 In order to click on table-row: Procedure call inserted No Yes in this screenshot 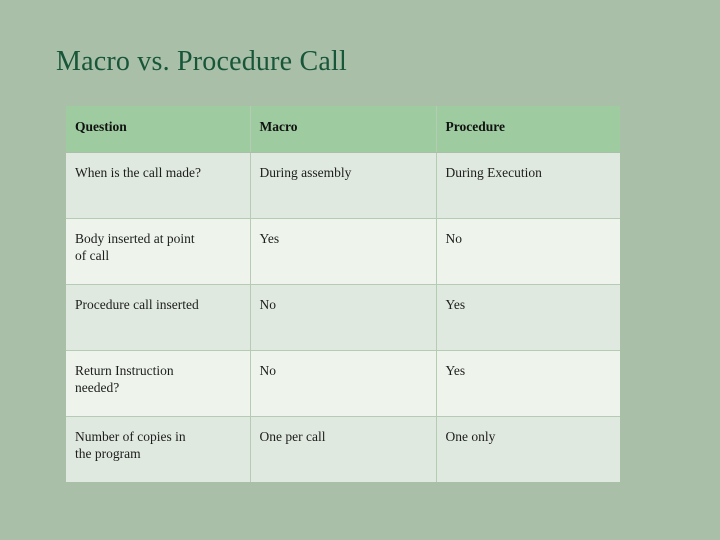, I will do `click(343, 317)`.